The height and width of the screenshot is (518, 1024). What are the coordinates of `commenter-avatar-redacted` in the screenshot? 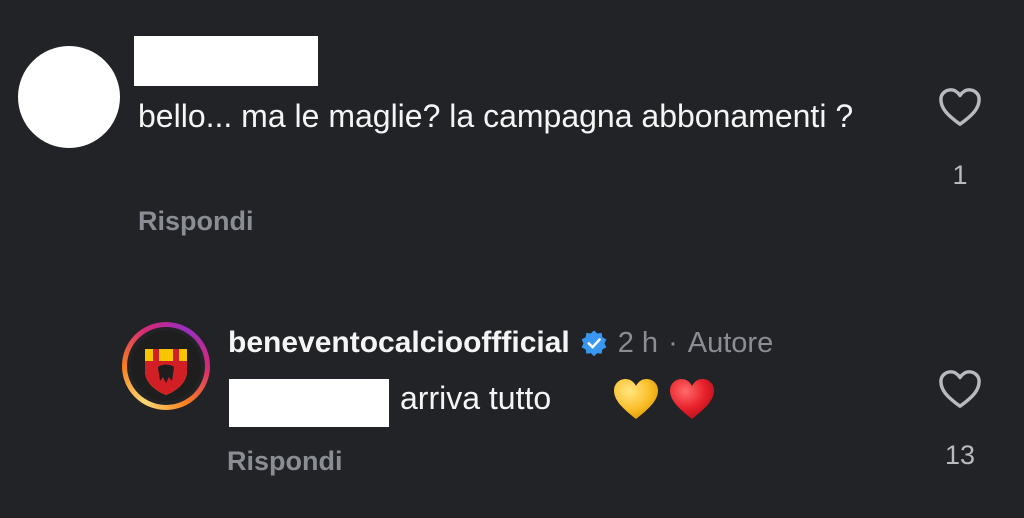 It's located at (69, 97).